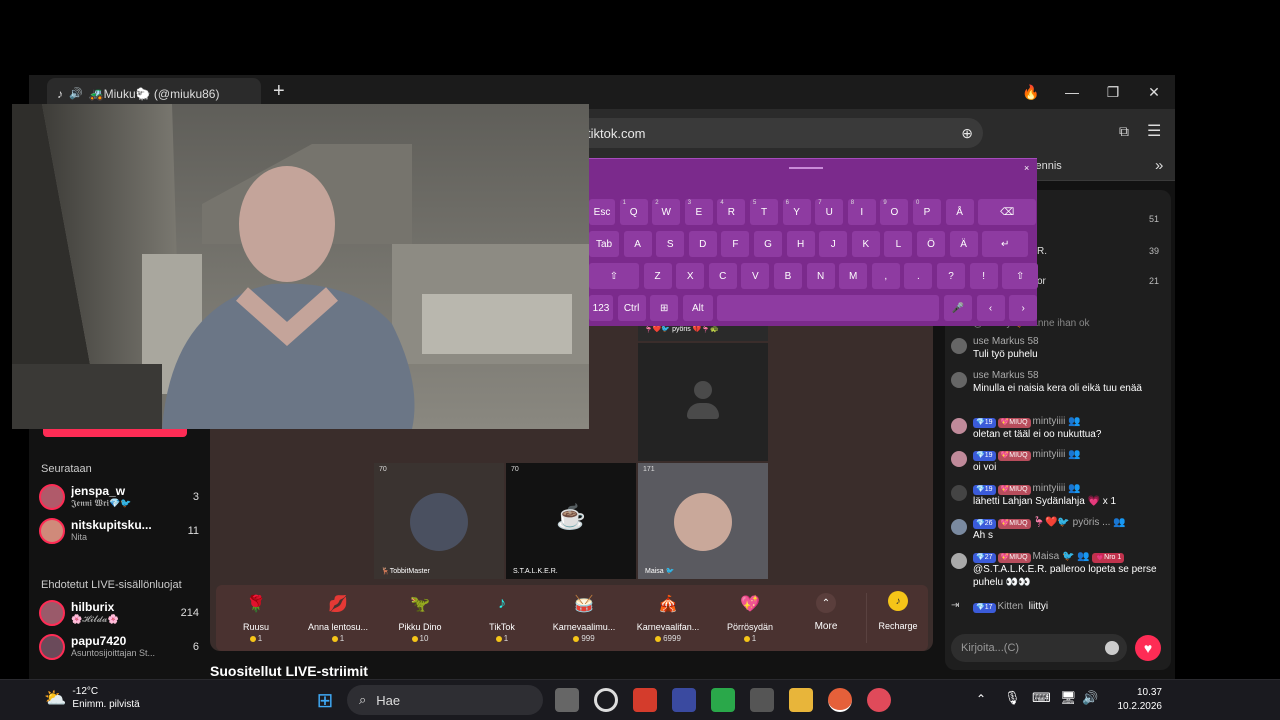 This screenshot has width=1280, height=720. I want to click on key: T5, so click(764, 212).